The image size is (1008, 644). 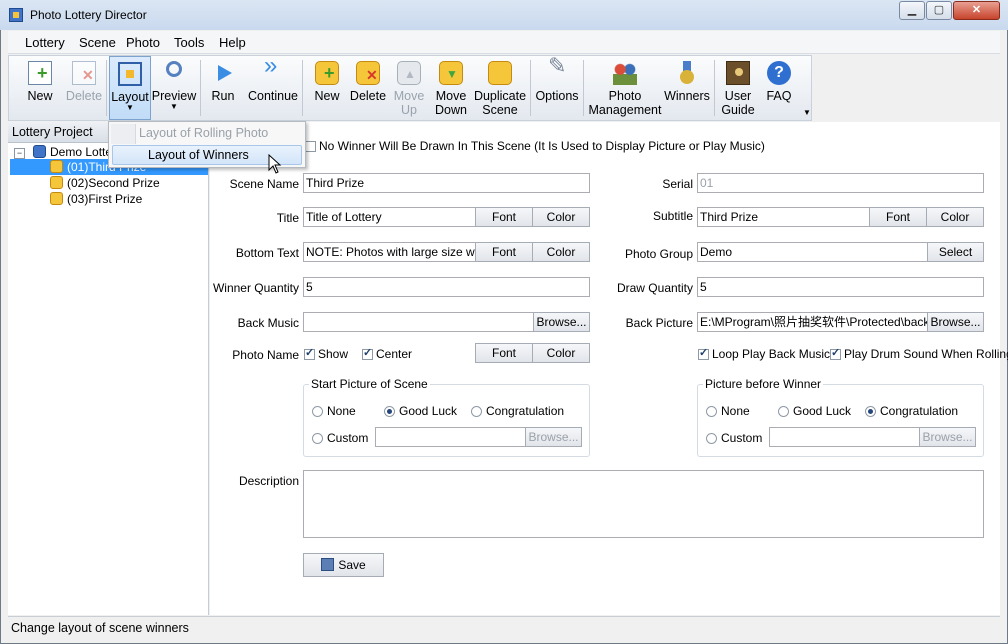 What do you see at coordinates (812, 252) in the screenshot?
I see `photo-group-input: Demo` at bounding box center [812, 252].